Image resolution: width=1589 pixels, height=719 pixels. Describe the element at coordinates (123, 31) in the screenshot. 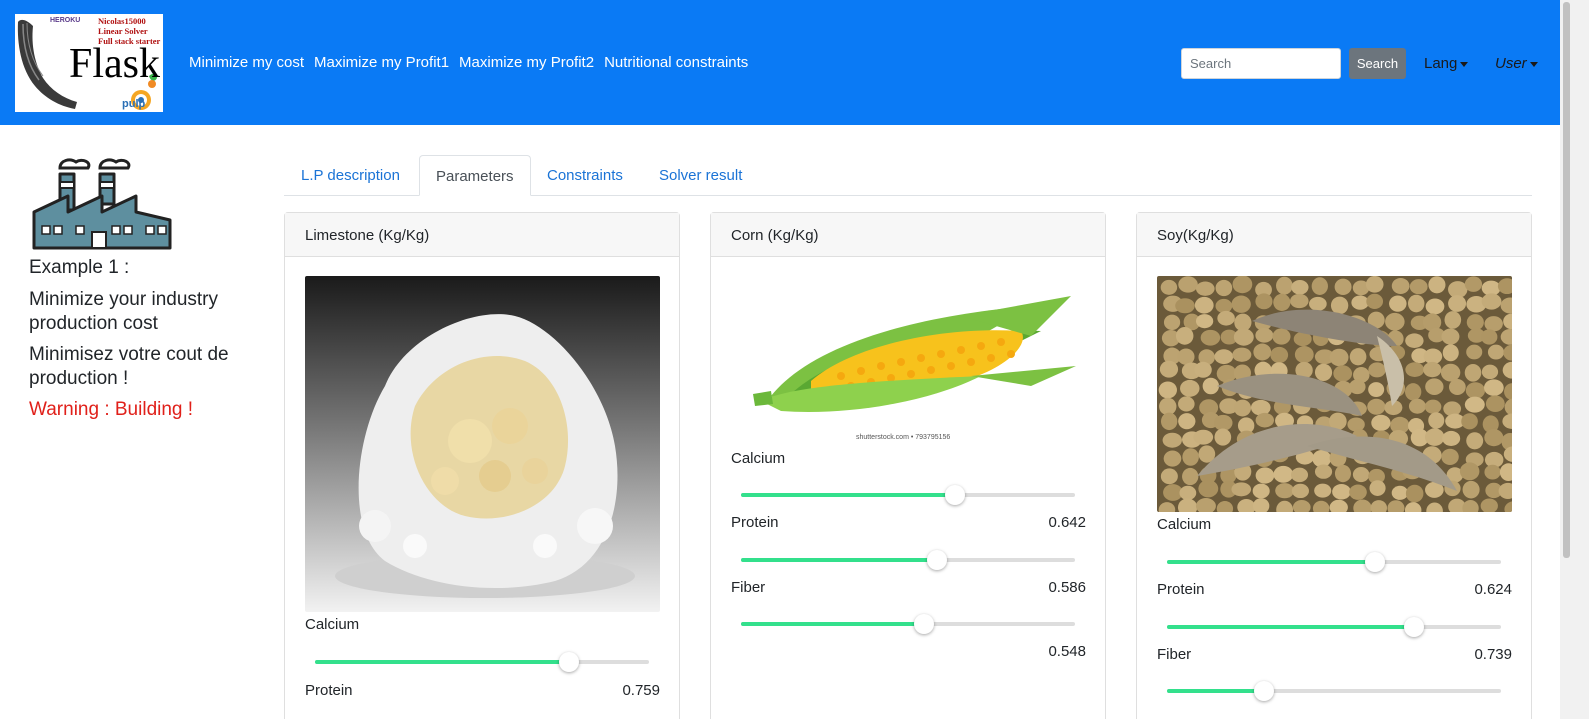

I see `logo-caption-line: Linear Solver` at that location.